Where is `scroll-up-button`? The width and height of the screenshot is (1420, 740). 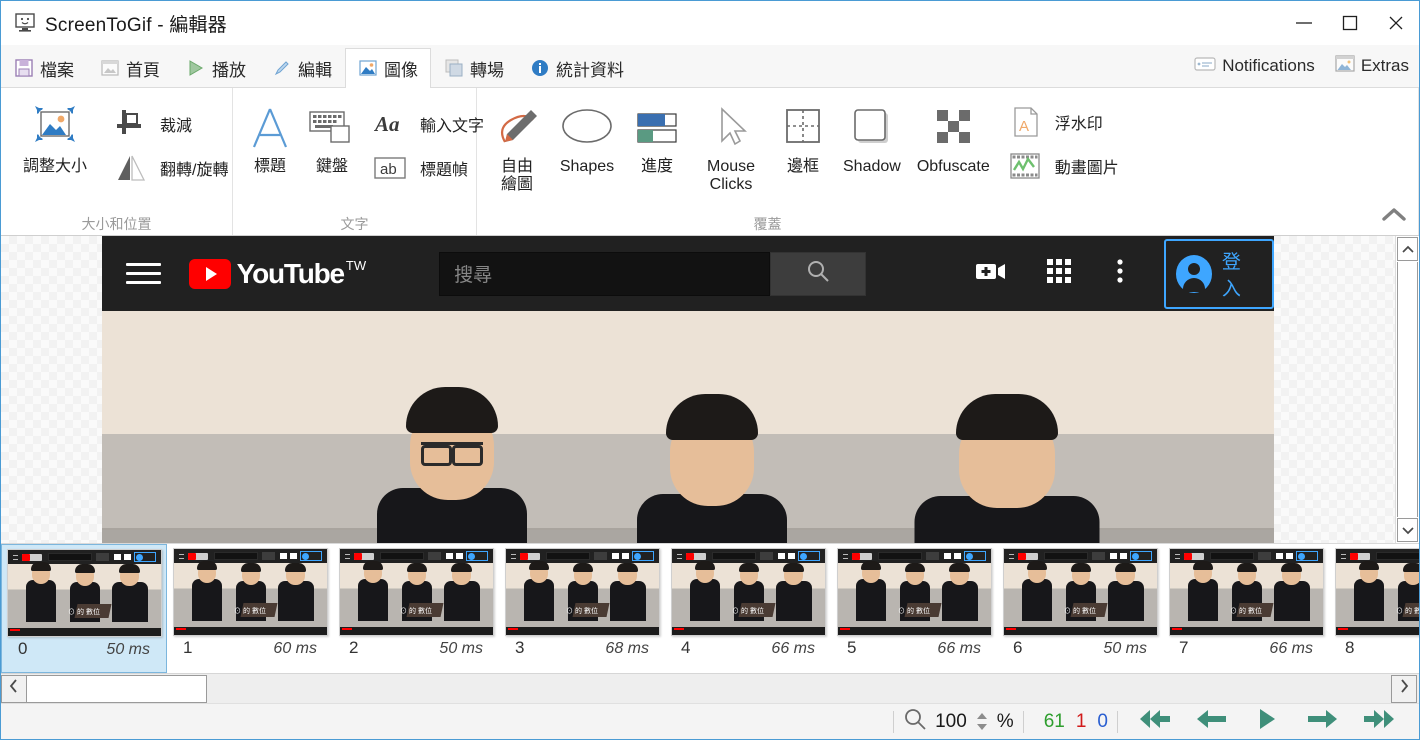
scroll-up-button is located at coordinates (1407, 249).